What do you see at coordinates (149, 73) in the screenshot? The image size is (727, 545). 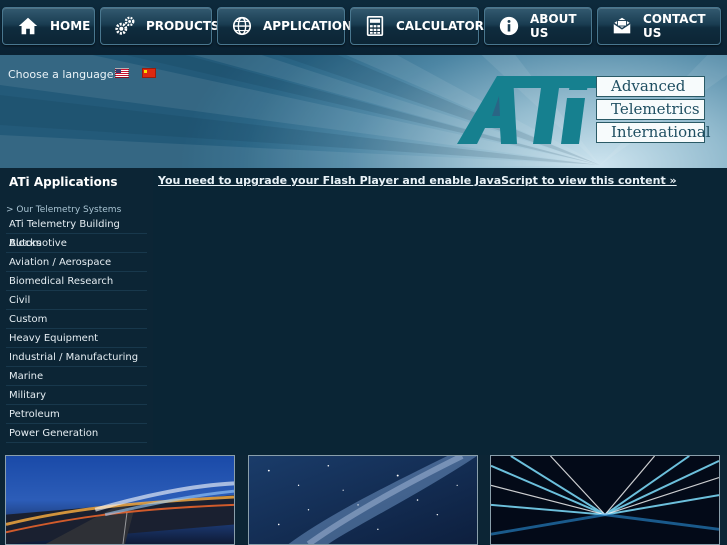 I see `china-flag-icon` at bounding box center [149, 73].